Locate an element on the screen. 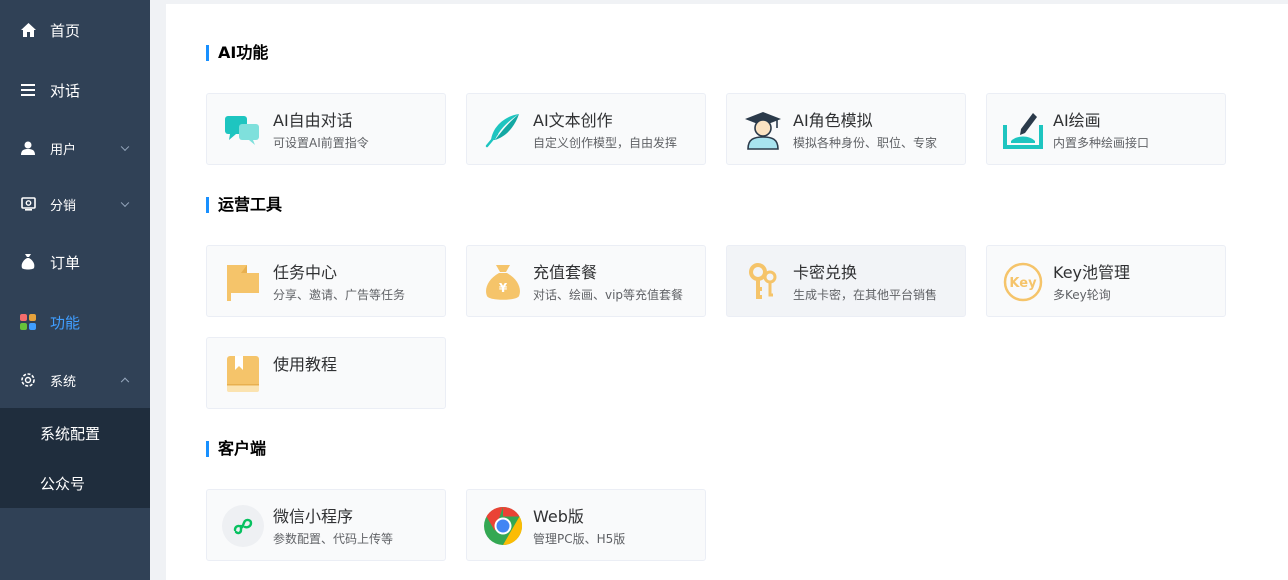  card-title: 卡密兑换 is located at coordinates (825, 272).